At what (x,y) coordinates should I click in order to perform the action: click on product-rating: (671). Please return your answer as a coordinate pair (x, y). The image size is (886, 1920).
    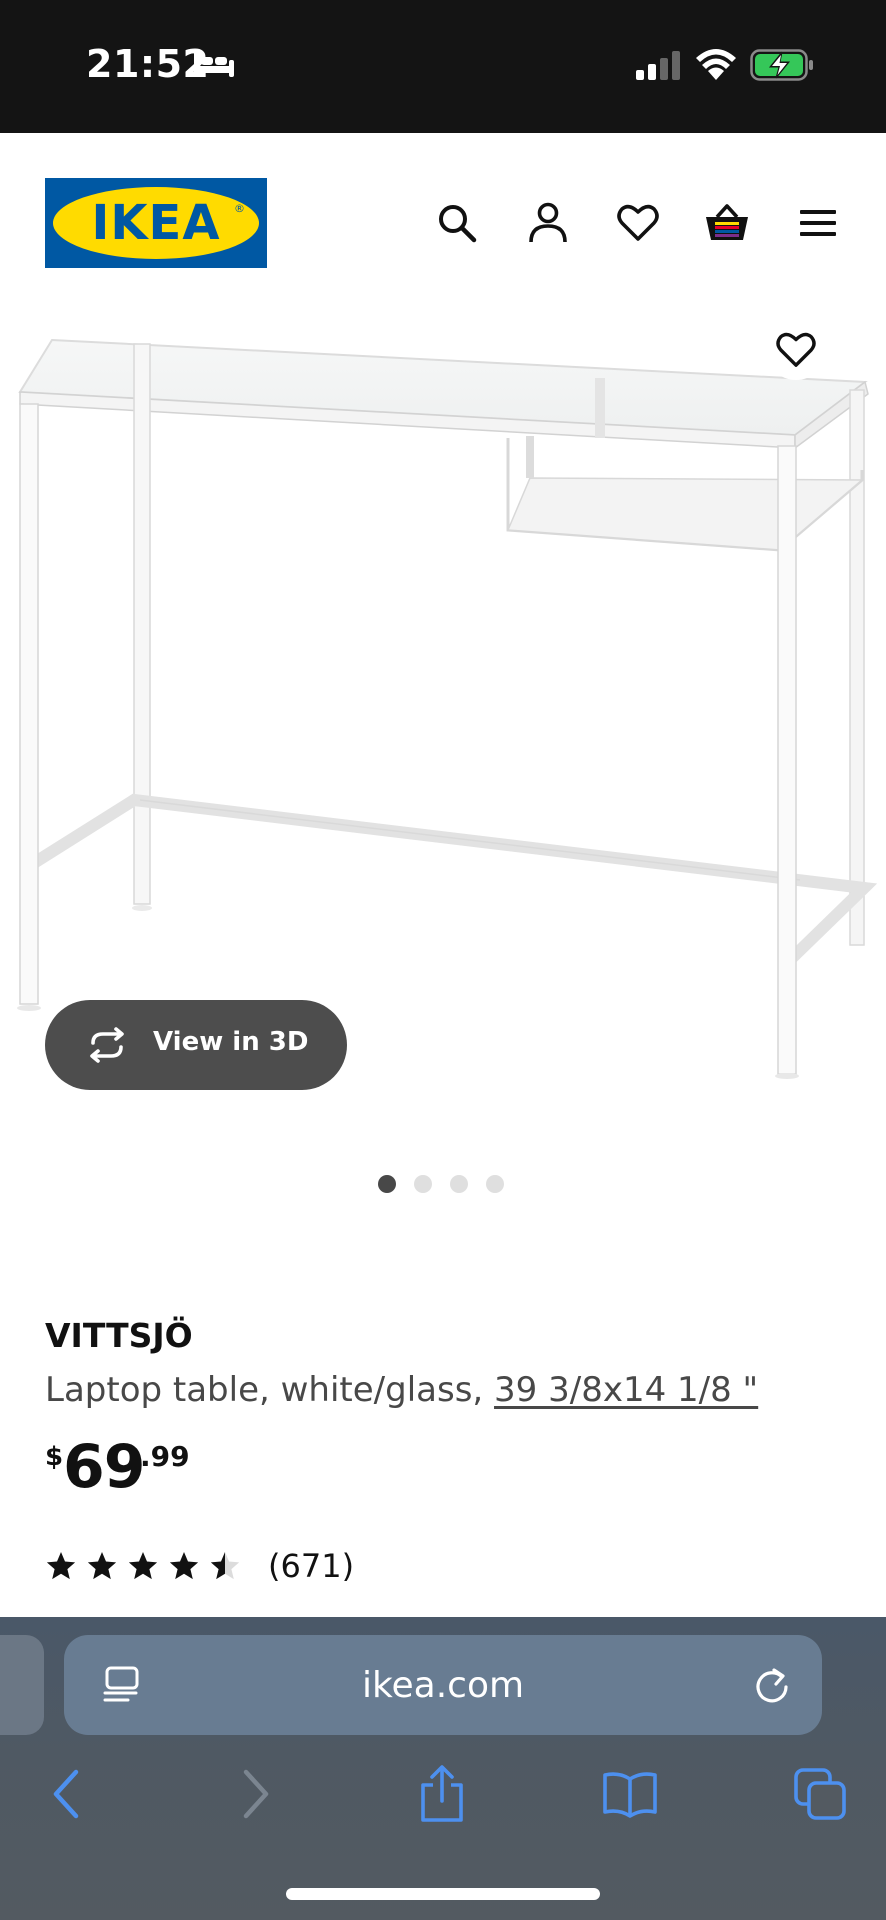
    Looking at the image, I should click on (199, 1566).